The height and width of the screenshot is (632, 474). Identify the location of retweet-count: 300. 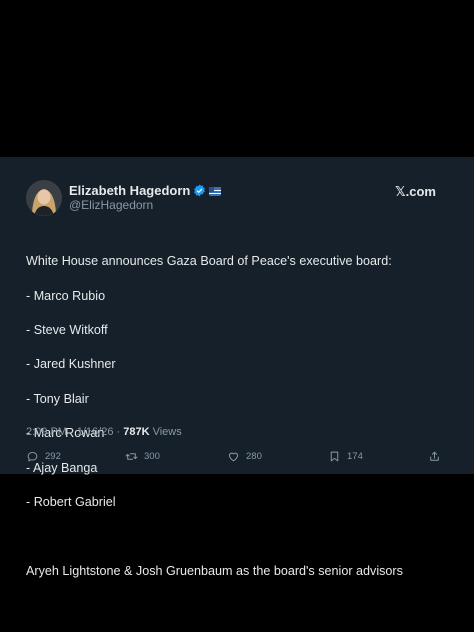
(152, 456).